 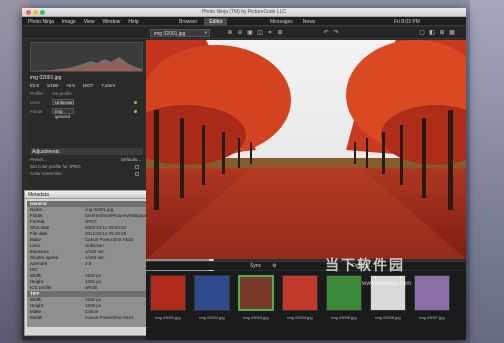 What do you see at coordinates (108, 85) in the screenshot?
I see `exif-focal: 7.2mm` at bounding box center [108, 85].